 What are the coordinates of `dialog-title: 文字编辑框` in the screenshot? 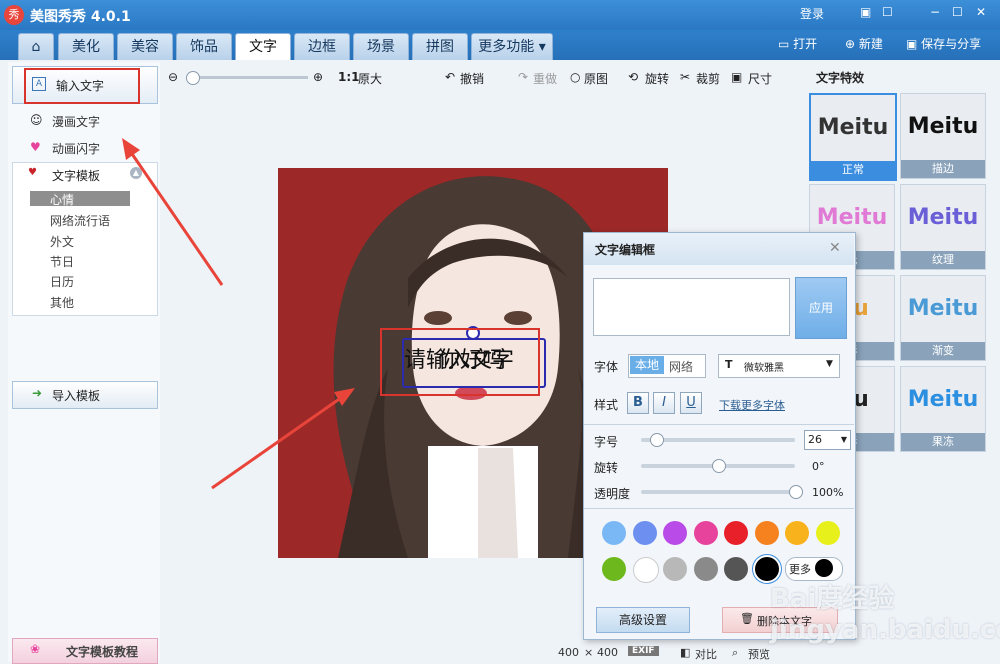 It's located at (625, 250).